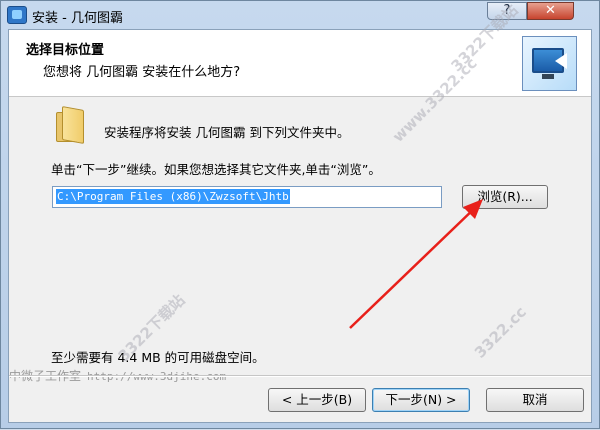  I want to click on next-button: 下一步(N) >, so click(421, 400).